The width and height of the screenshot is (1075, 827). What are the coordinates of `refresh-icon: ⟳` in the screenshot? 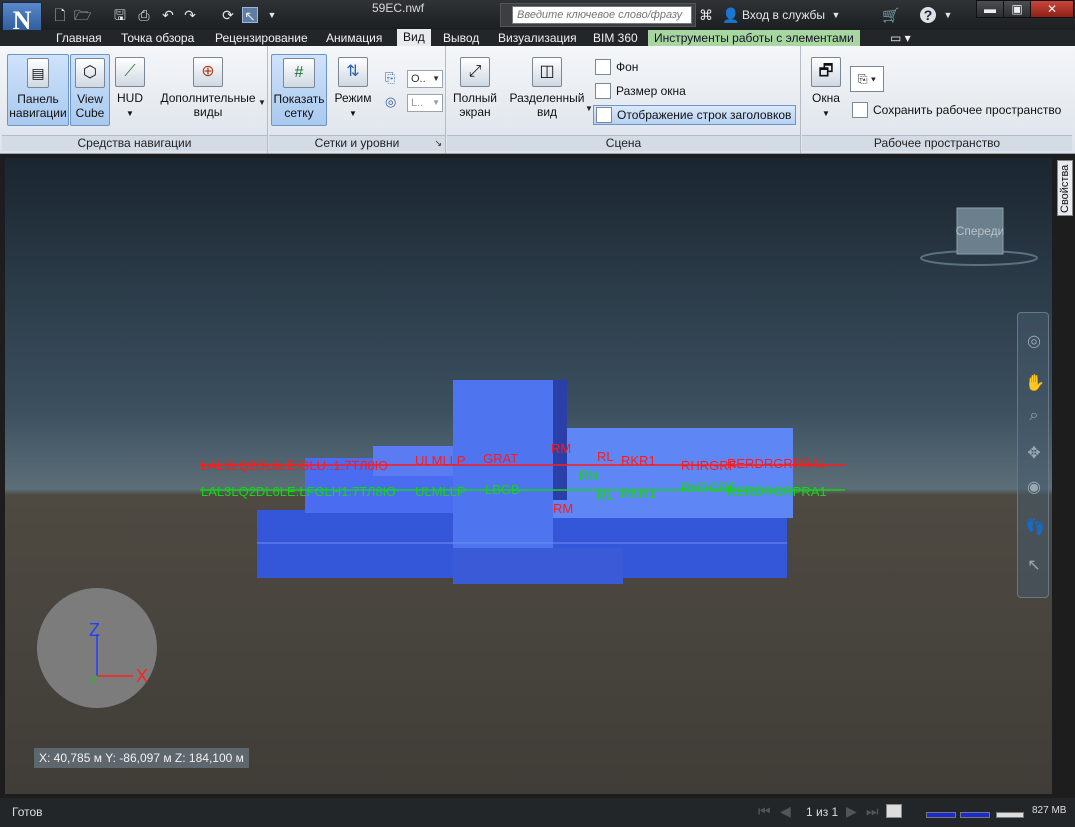 It's located at (228, 15).